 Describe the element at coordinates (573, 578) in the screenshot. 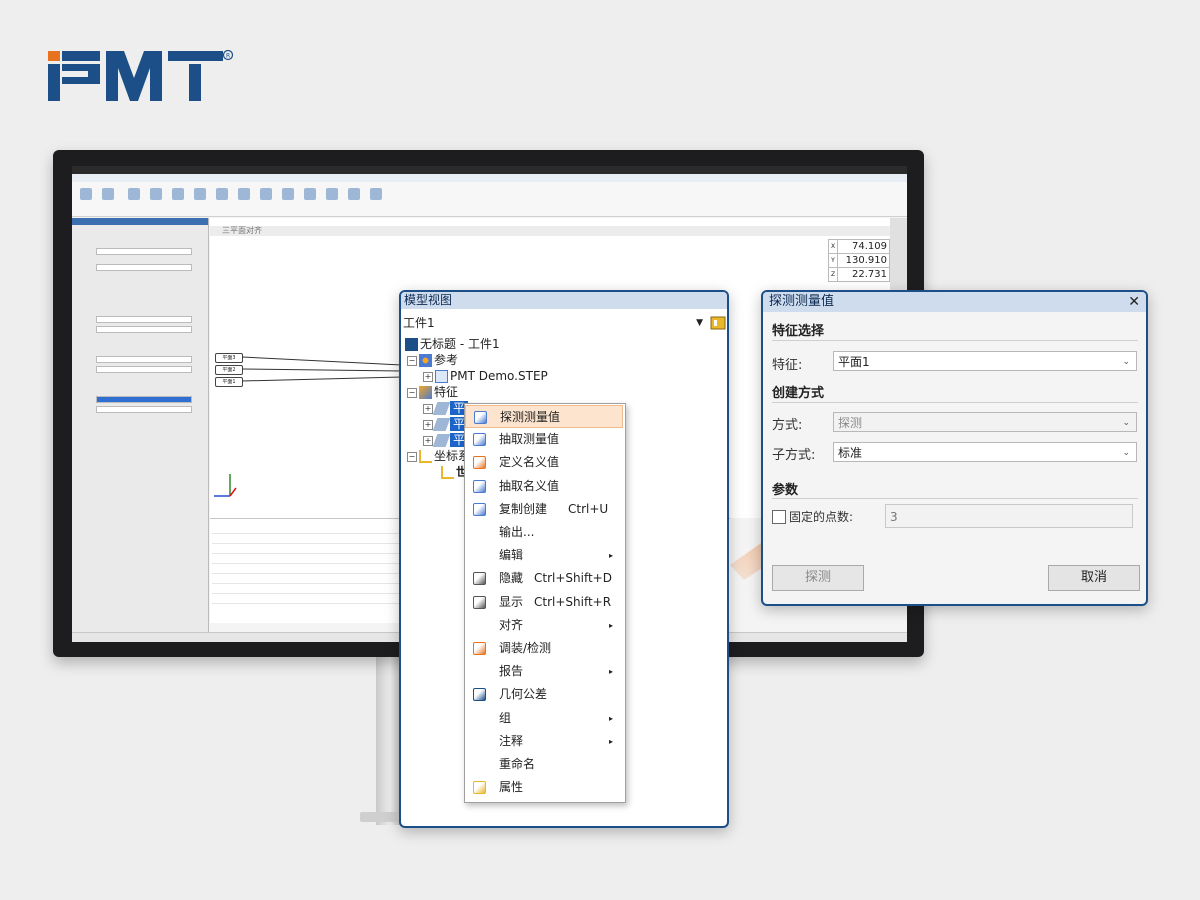

I see `context-menu-shortcut: Ctrl+Shift+D` at that location.